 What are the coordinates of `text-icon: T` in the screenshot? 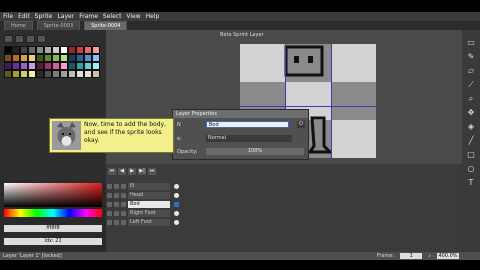 It's located at (471, 183).